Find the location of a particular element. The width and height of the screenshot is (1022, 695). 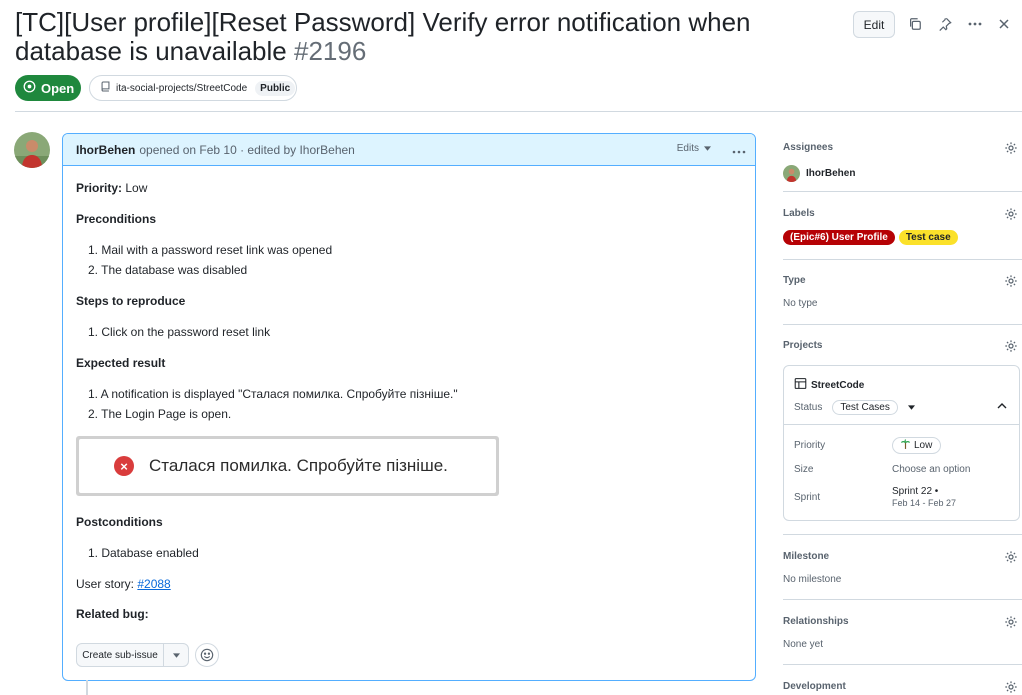

priority-line: Priority: Low is located at coordinates (111, 188).